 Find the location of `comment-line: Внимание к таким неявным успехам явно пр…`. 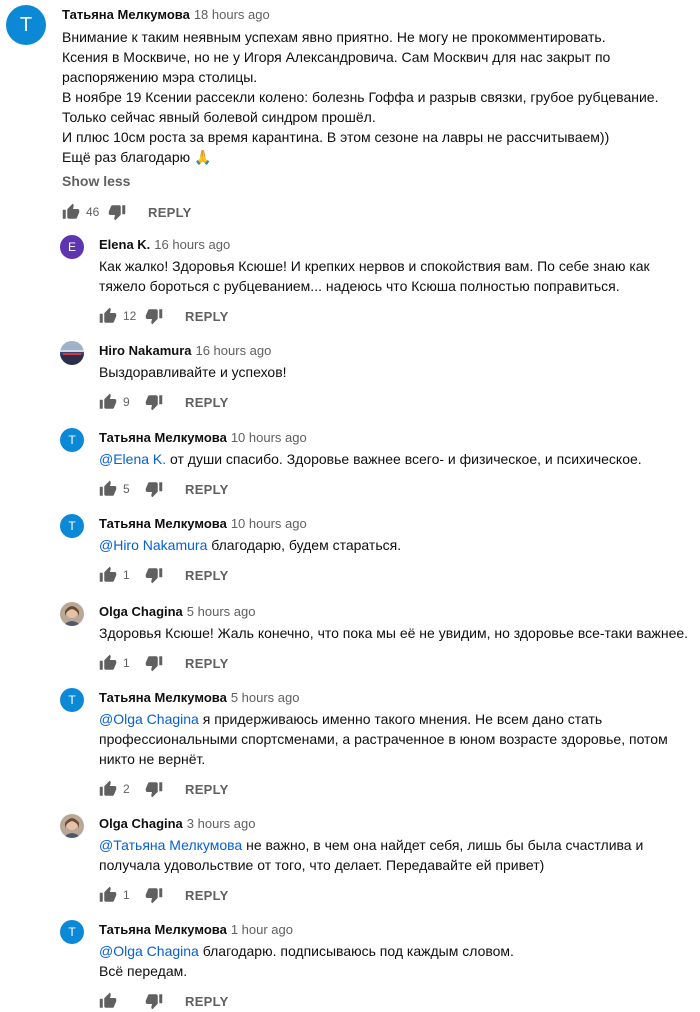

comment-line: Внимание к таким неявным успехам явно пр… is located at coordinates (334, 37).